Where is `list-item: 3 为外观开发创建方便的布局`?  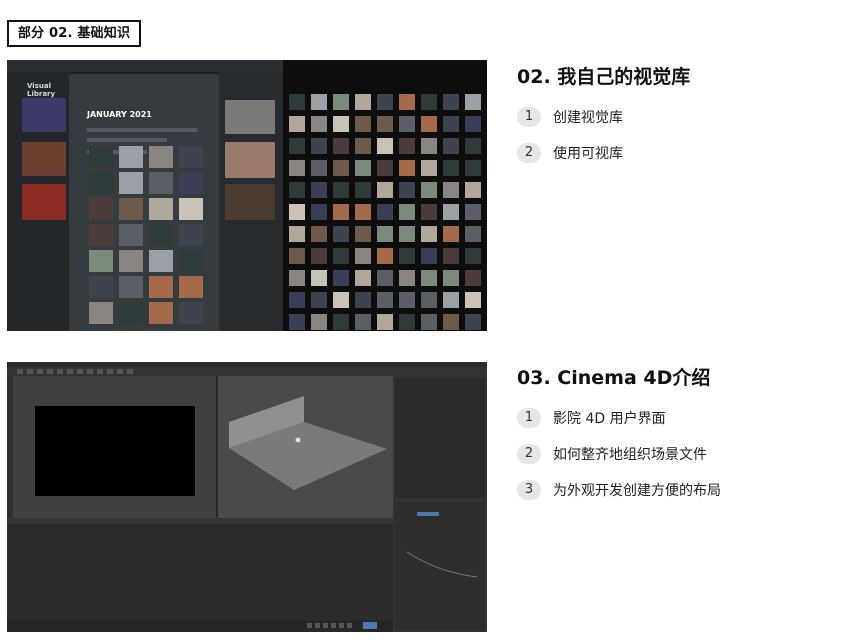
list-item: 3 为外观开发创建方便的布局 is located at coordinates (682, 490).